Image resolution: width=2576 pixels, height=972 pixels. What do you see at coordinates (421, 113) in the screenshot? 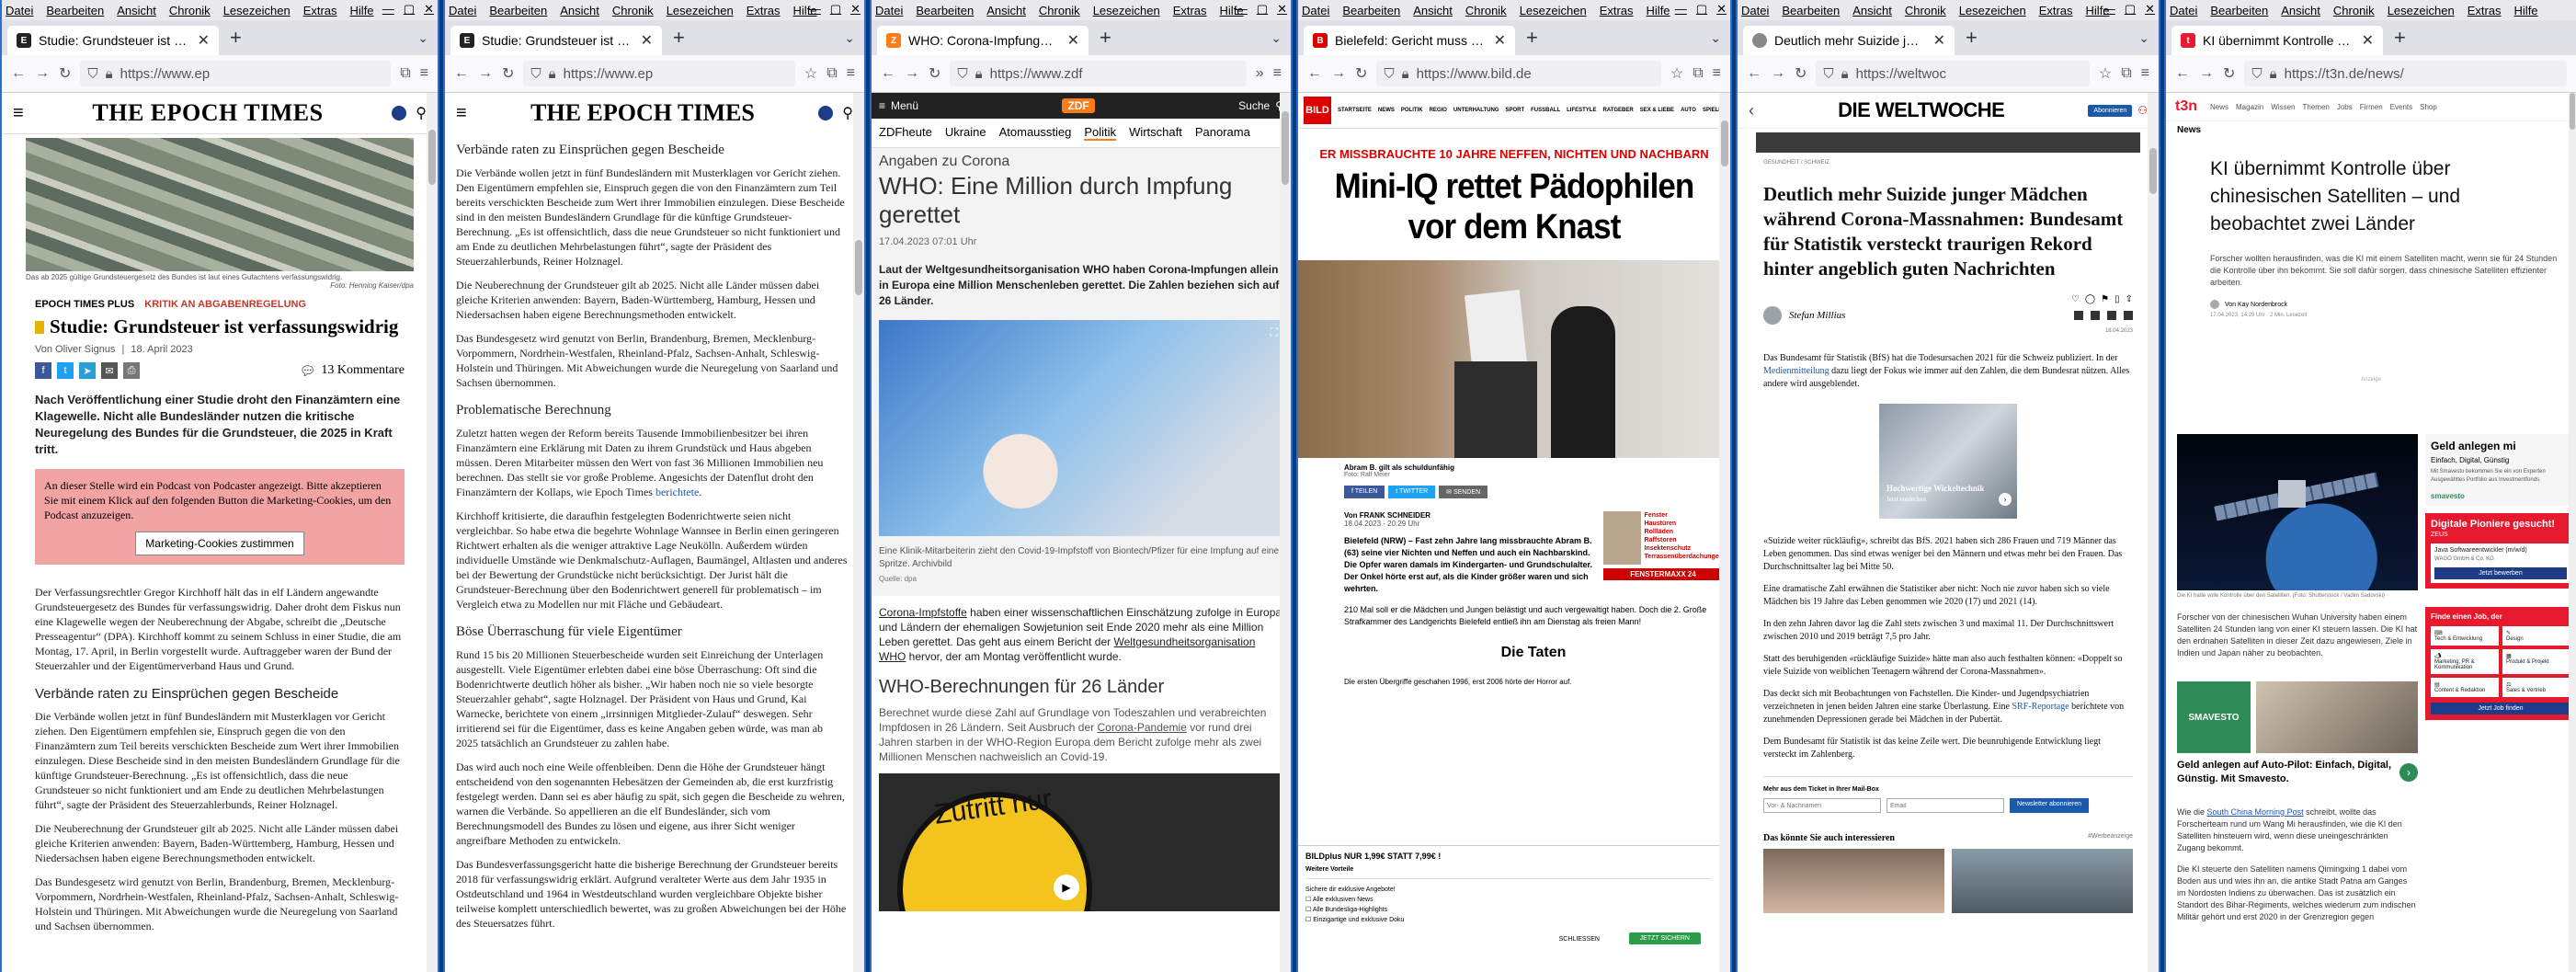
I see `search-icon: ⚲` at bounding box center [421, 113].